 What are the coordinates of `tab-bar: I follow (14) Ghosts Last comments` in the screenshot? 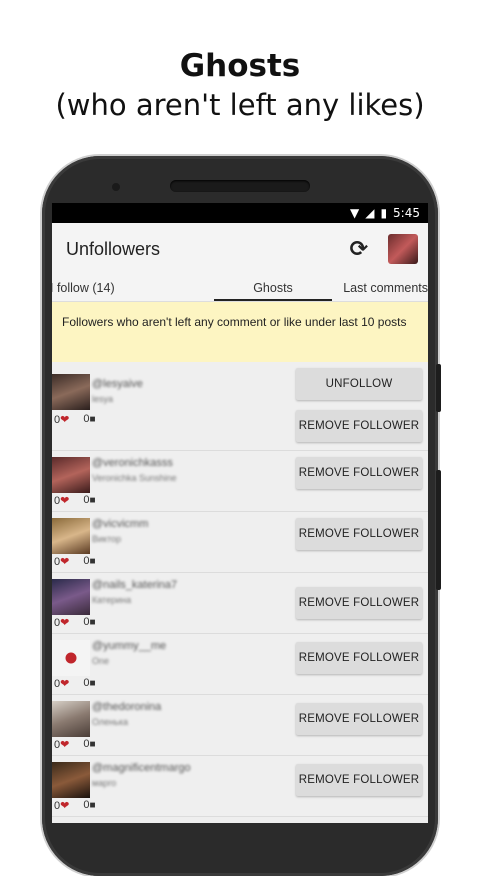 It's located at (240, 288).